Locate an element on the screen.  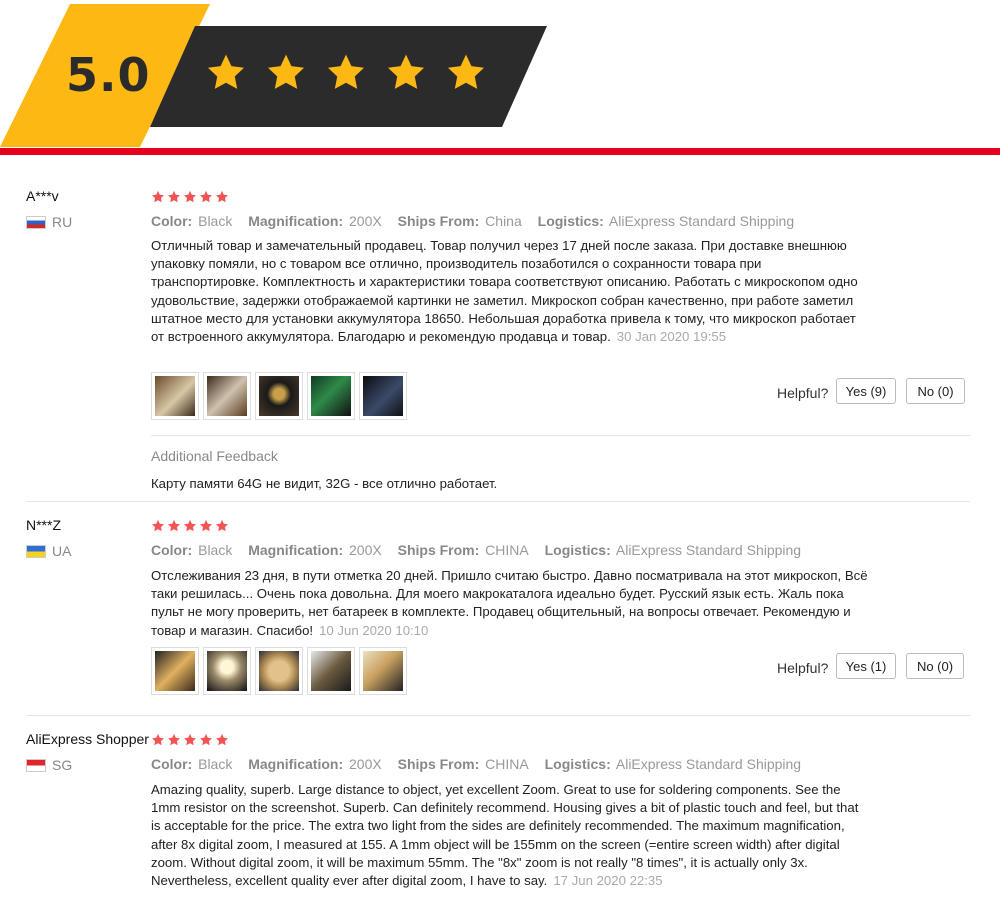
additional-feedback-title: Additional Feedback is located at coordinates (214, 456).